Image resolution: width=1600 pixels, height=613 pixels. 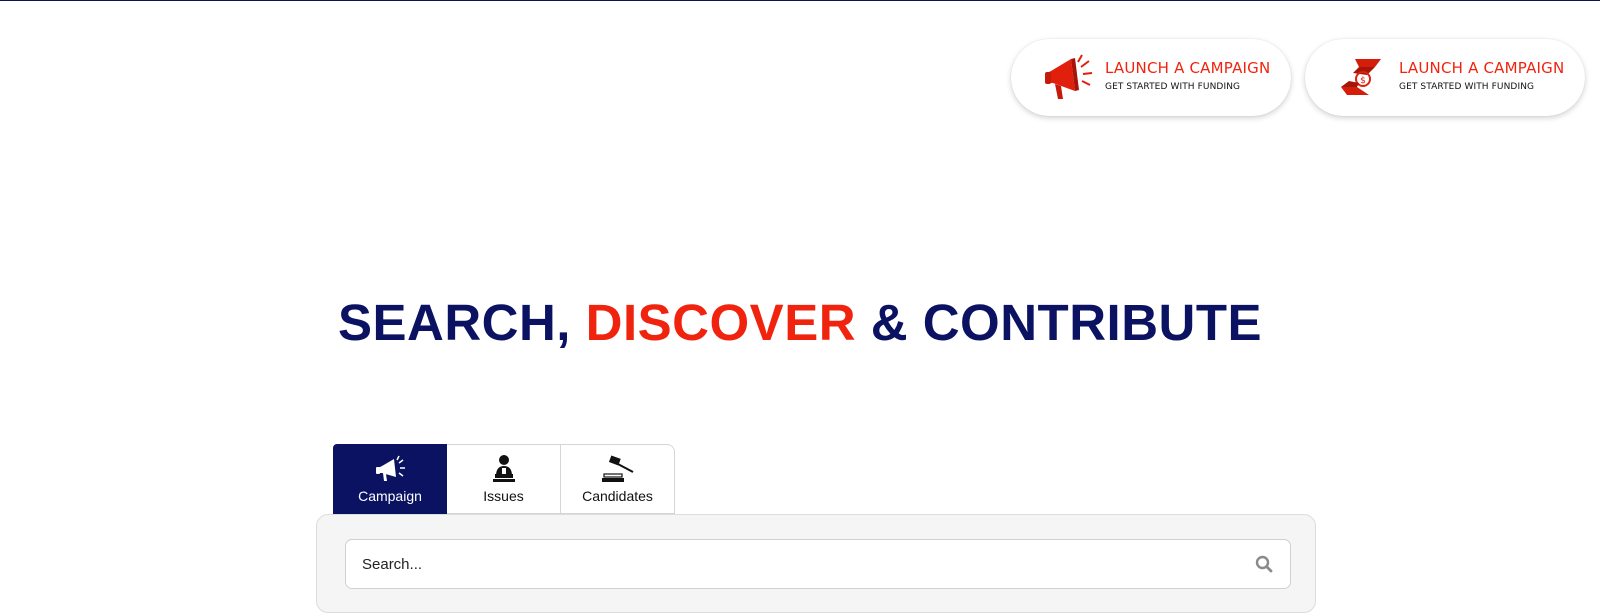 I want to click on hands-money-icon: $, so click(x=1361, y=77).